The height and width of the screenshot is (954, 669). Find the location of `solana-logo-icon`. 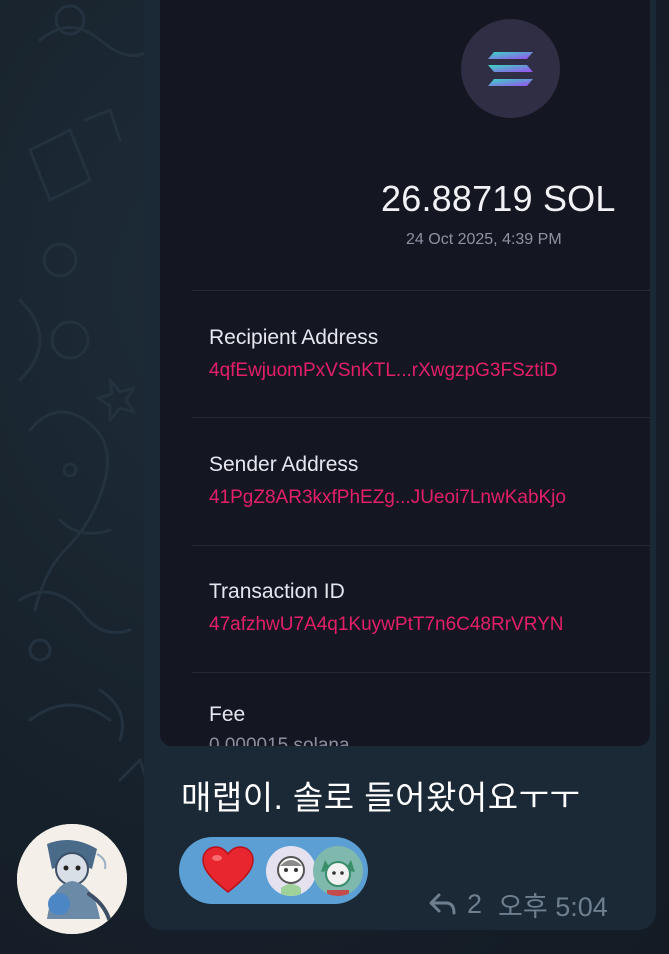

solana-logo-icon is located at coordinates (510, 68).